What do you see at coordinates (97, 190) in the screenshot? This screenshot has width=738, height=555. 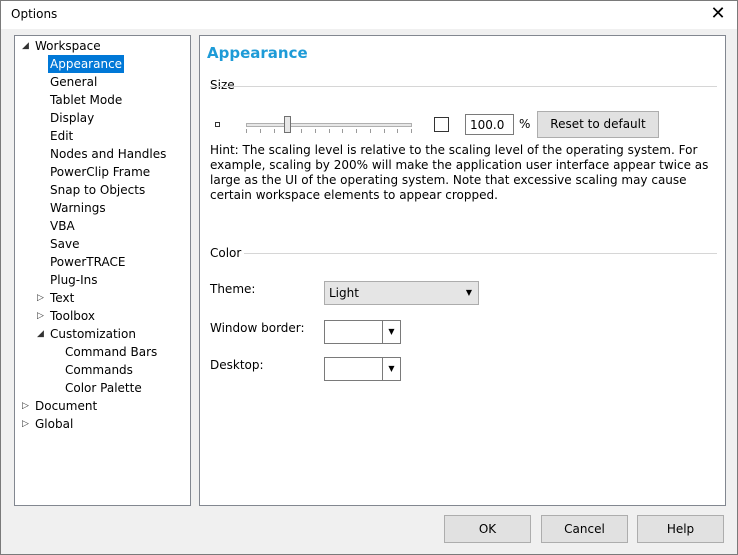 I see `tree-item-snap-to-objects: Snap to Objects` at bounding box center [97, 190].